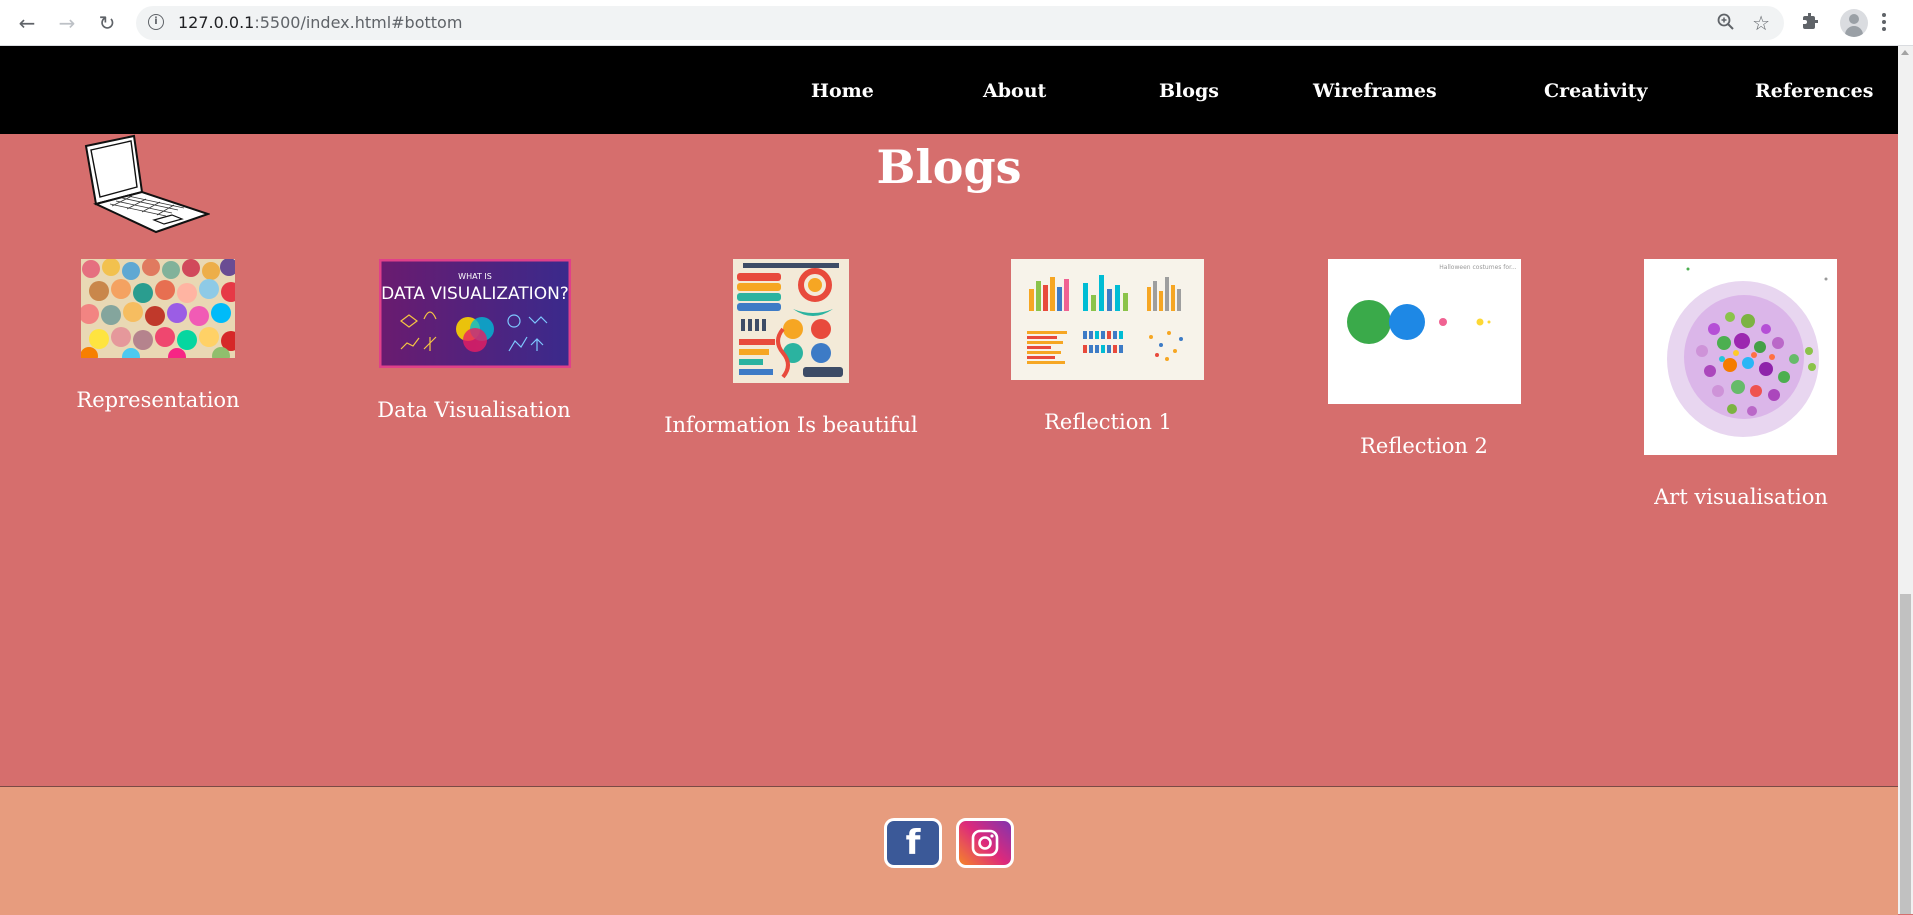 The image size is (1913, 915). Describe the element at coordinates (1740, 357) in the screenshot. I see `blog-thumb-art-visualisation` at that location.